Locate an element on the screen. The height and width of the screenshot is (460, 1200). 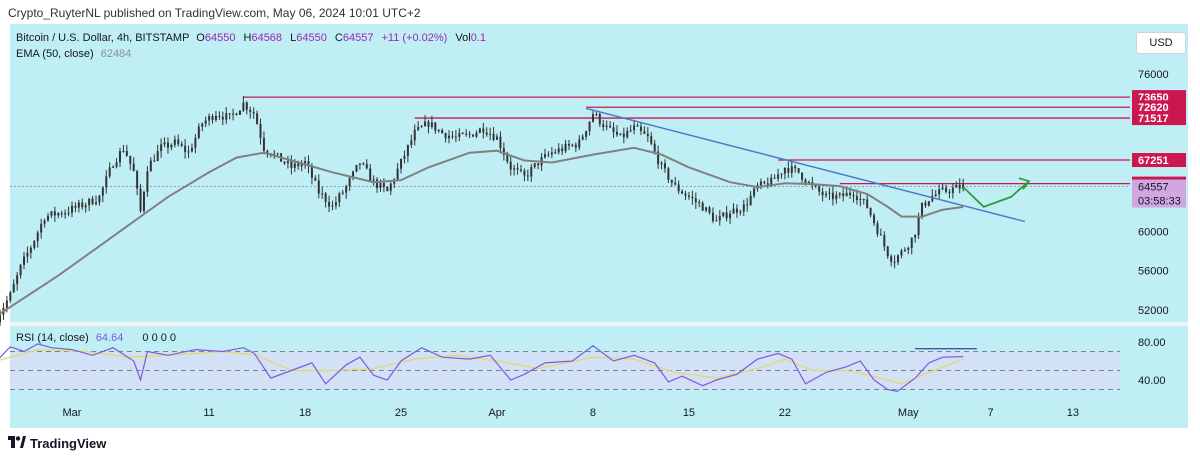
tradingview-logo: TradingView is located at coordinates (57, 443).